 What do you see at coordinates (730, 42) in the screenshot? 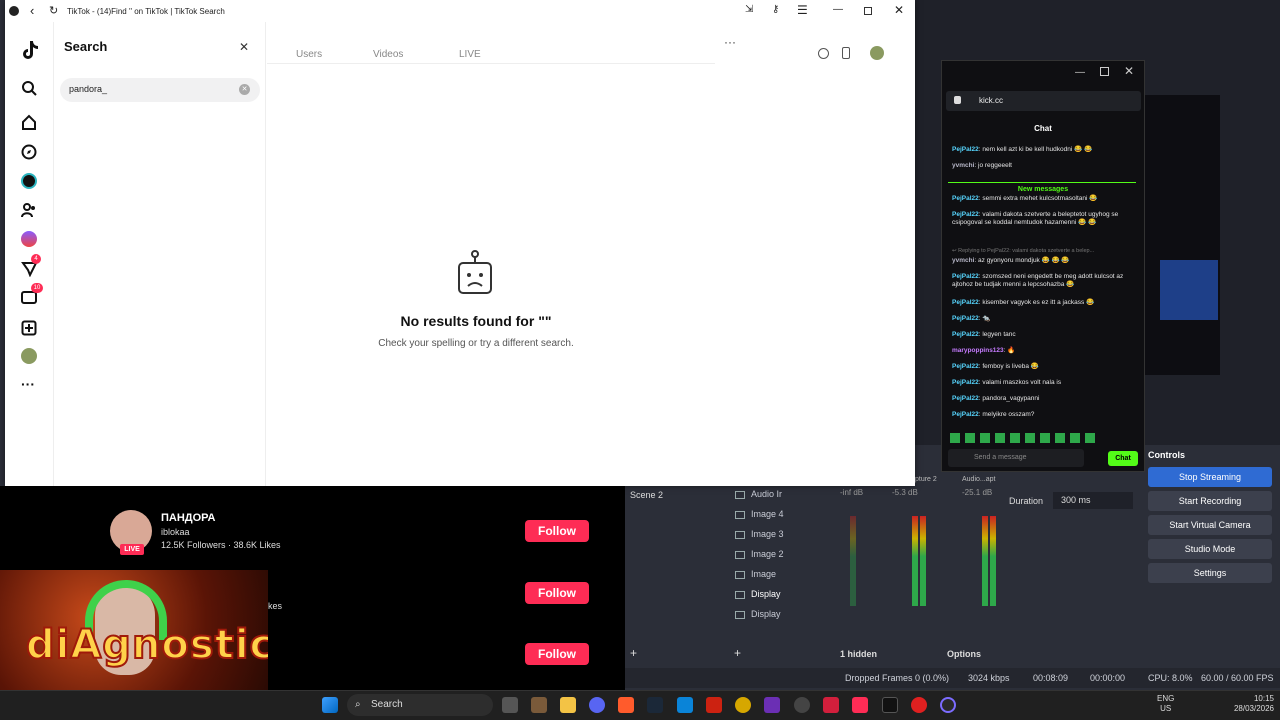
I see `more-options-icon: ···` at bounding box center [730, 42].